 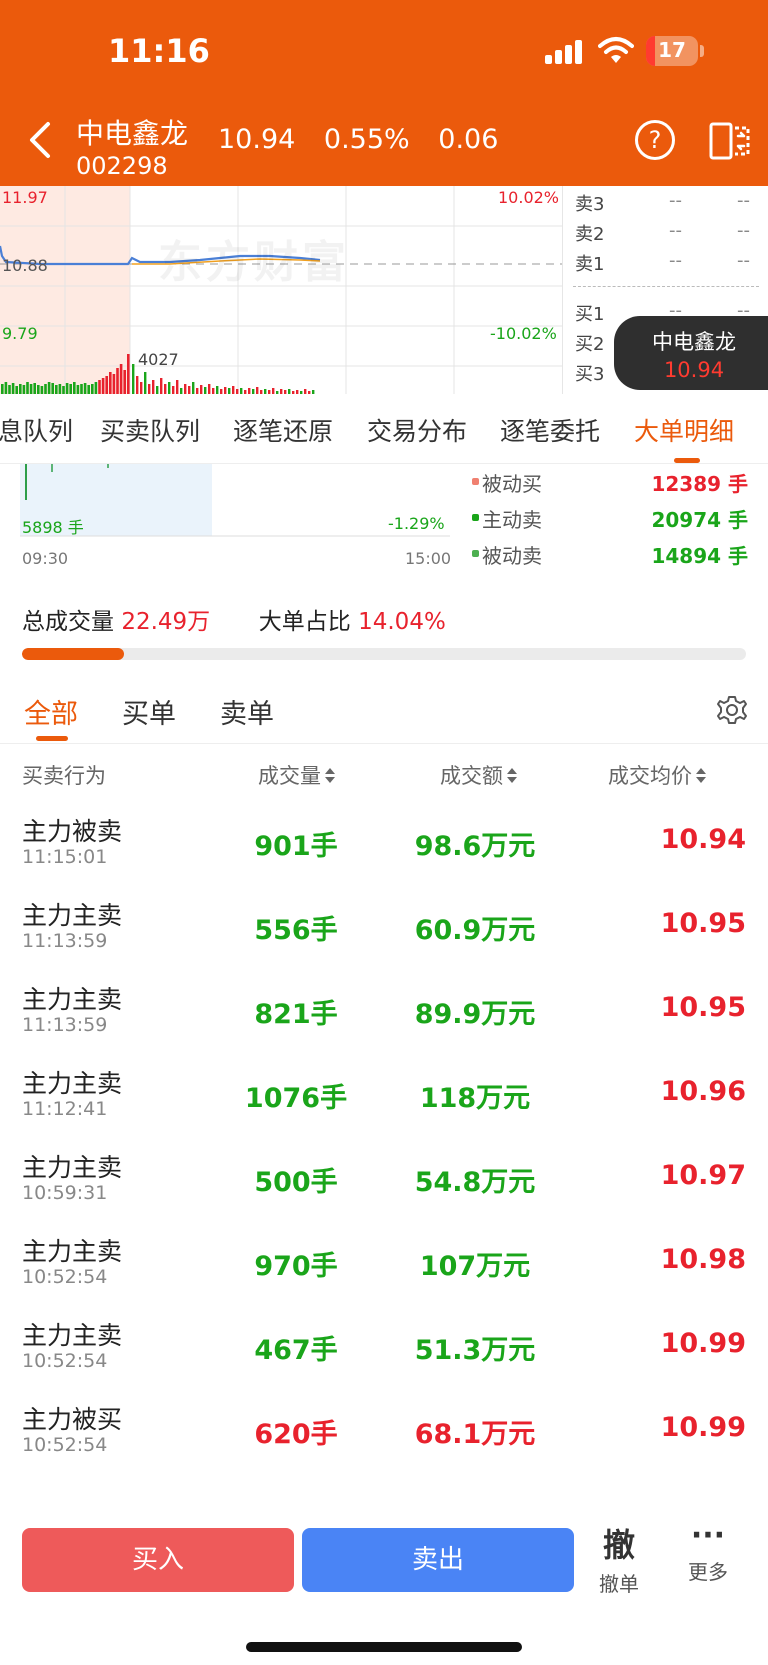 I want to click on col-amount: 成交额, so click(x=478, y=775).